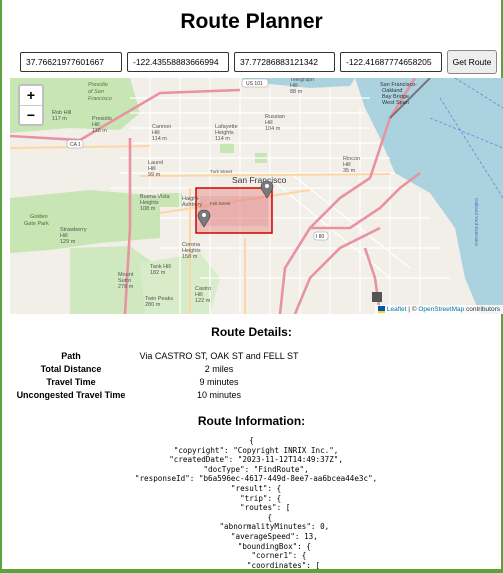 This screenshot has width=503, height=573. Describe the element at coordinates (158, 368) in the screenshot. I see `detail-row-distance: Total Distance 2 miles` at that location.